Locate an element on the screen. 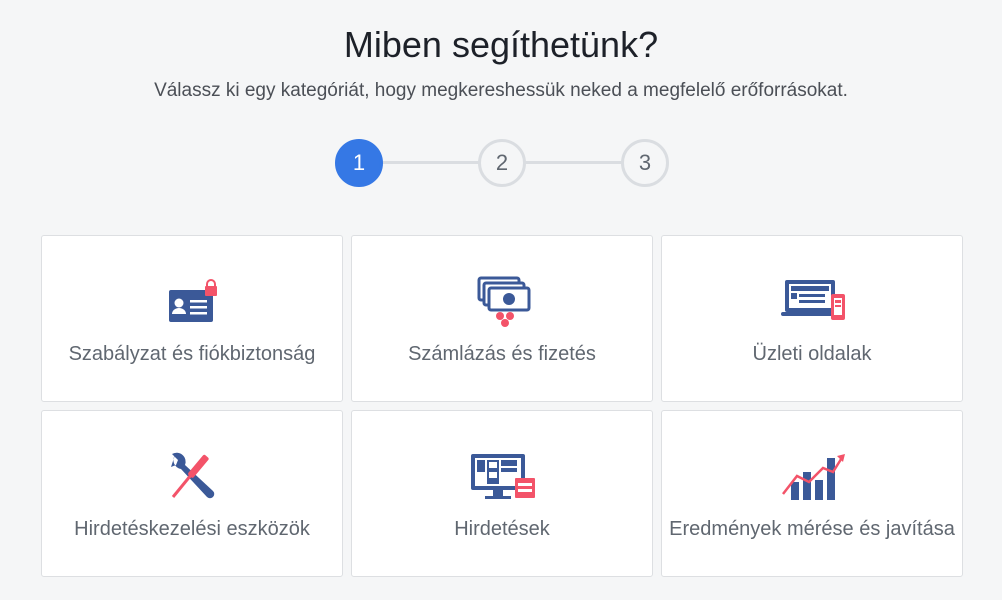 The height and width of the screenshot is (600, 1002). wrench-screwdriver-icon is located at coordinates (193, 477).